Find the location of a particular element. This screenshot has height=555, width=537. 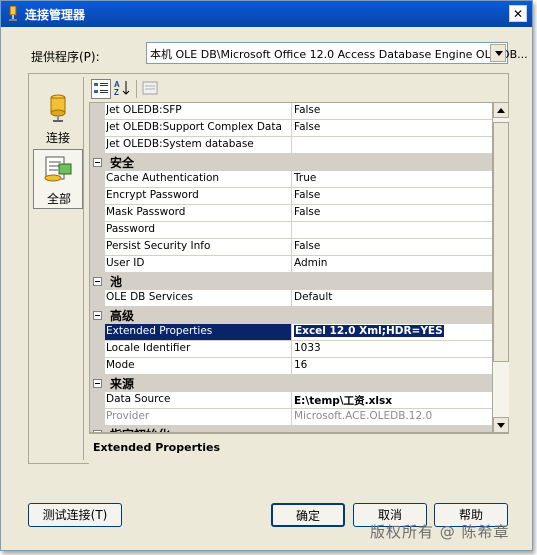

grid-property-row: Encrypt Password False is located at coordinates (291, 196).